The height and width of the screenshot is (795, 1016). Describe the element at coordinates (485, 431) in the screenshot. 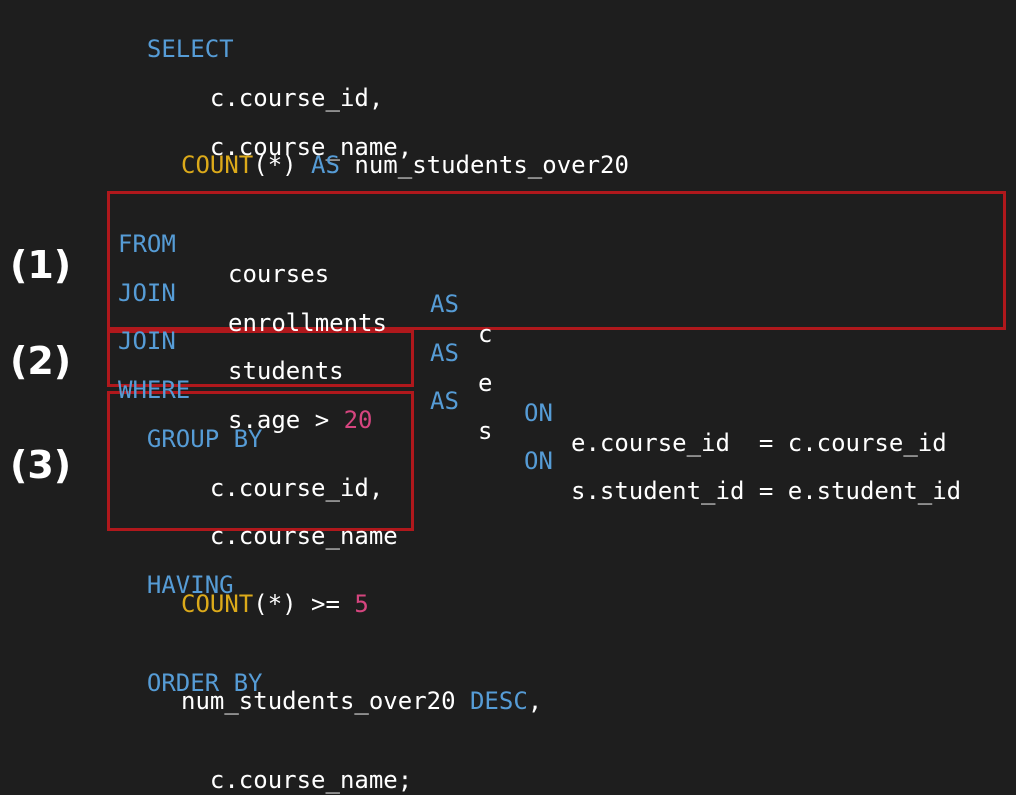

I see `join-alias-s: s` at that location.